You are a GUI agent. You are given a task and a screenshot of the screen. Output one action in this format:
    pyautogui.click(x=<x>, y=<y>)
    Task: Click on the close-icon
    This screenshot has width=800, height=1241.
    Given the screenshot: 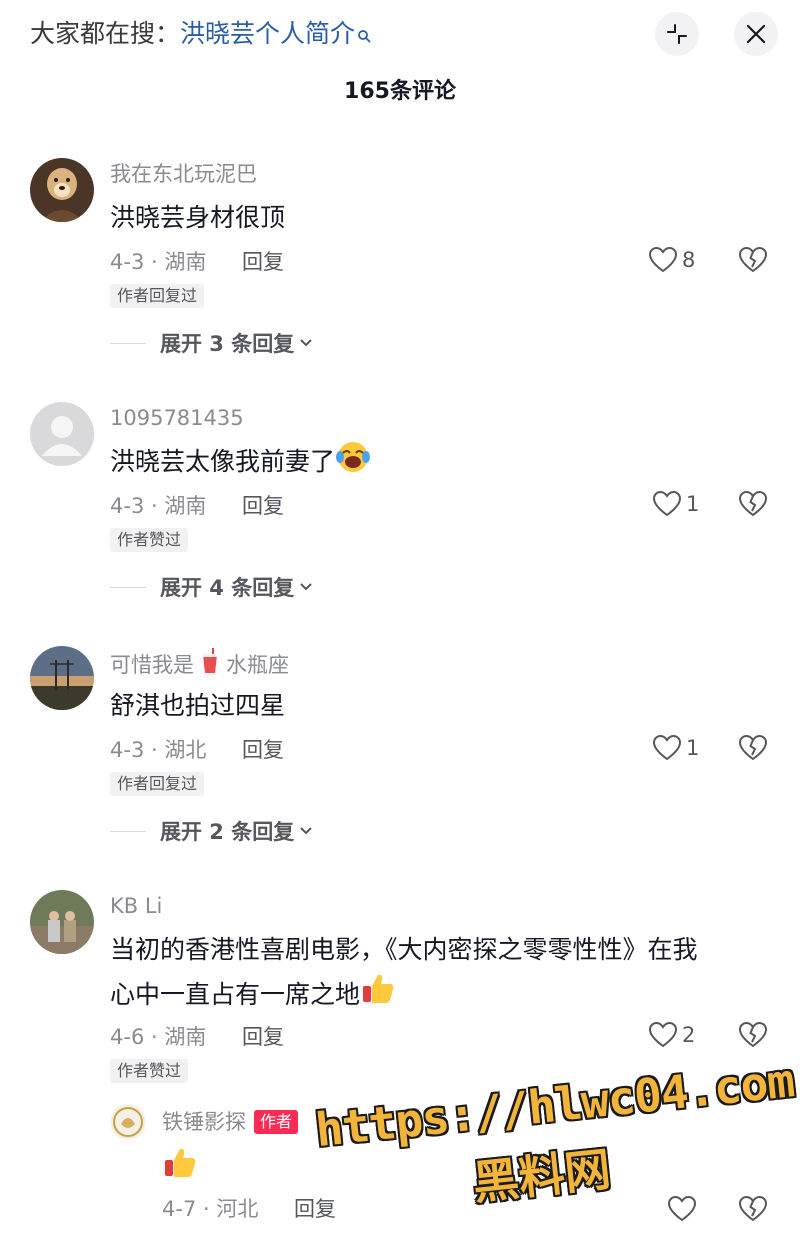 What is the action you would take?
    pyautogui.click(x=756, y=34)
    